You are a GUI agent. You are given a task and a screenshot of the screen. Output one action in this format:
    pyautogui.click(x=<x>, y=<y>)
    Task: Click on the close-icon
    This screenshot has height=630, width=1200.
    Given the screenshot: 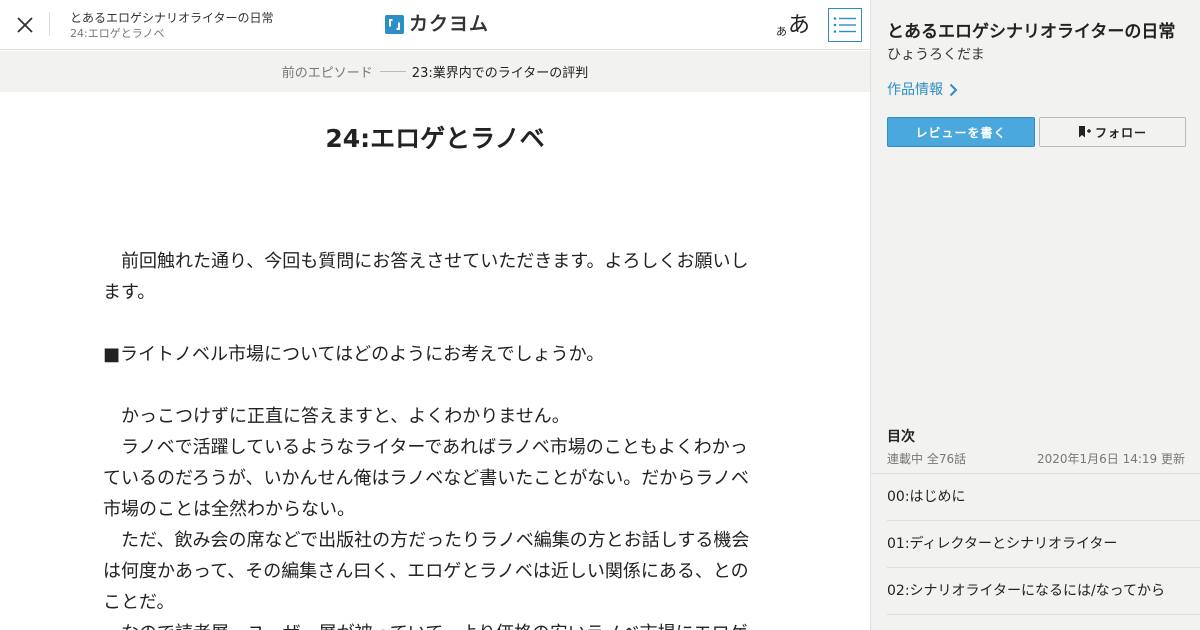 What is the action you would take?
    pyautogui.click(x=25, y=25)
    